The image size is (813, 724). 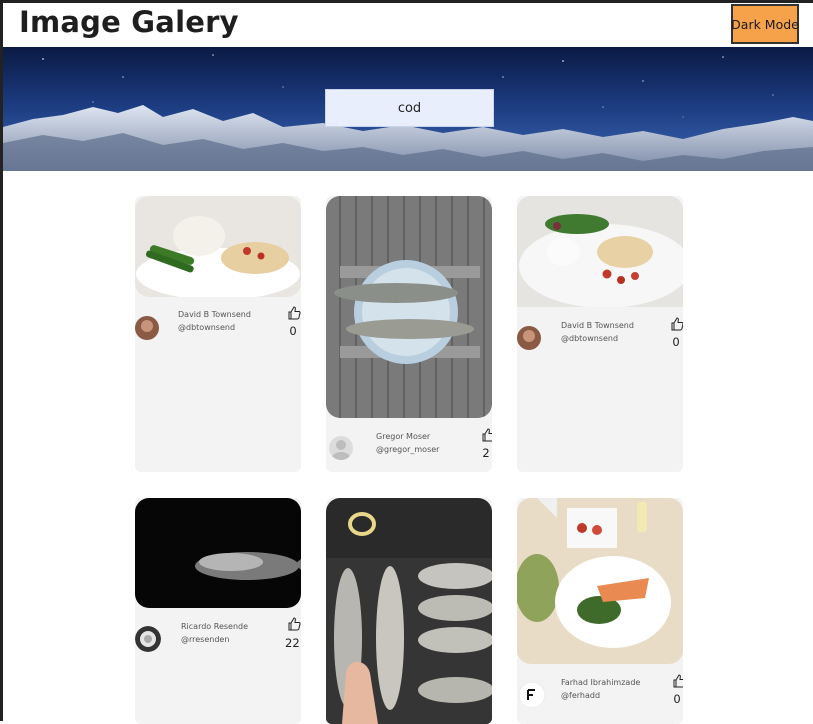 I want to click on author-name: Ricardo Resende, so click(x=215, y=626).